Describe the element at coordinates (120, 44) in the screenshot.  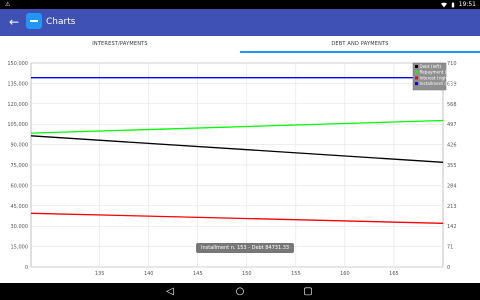
I see `tab-interest-payments: INTEREST/PAYMENTS` at that location.